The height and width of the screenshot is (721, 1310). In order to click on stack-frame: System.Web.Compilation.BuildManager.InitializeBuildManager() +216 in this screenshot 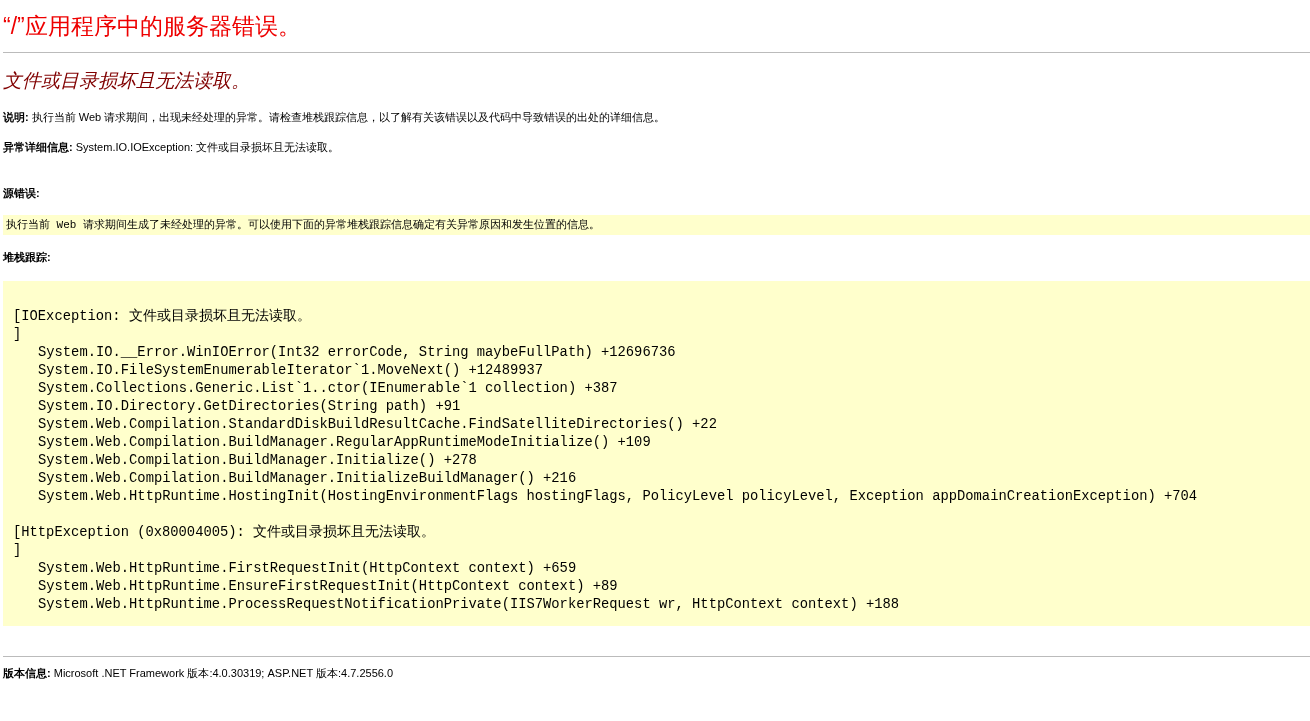, I will do `click(656, 479)`.